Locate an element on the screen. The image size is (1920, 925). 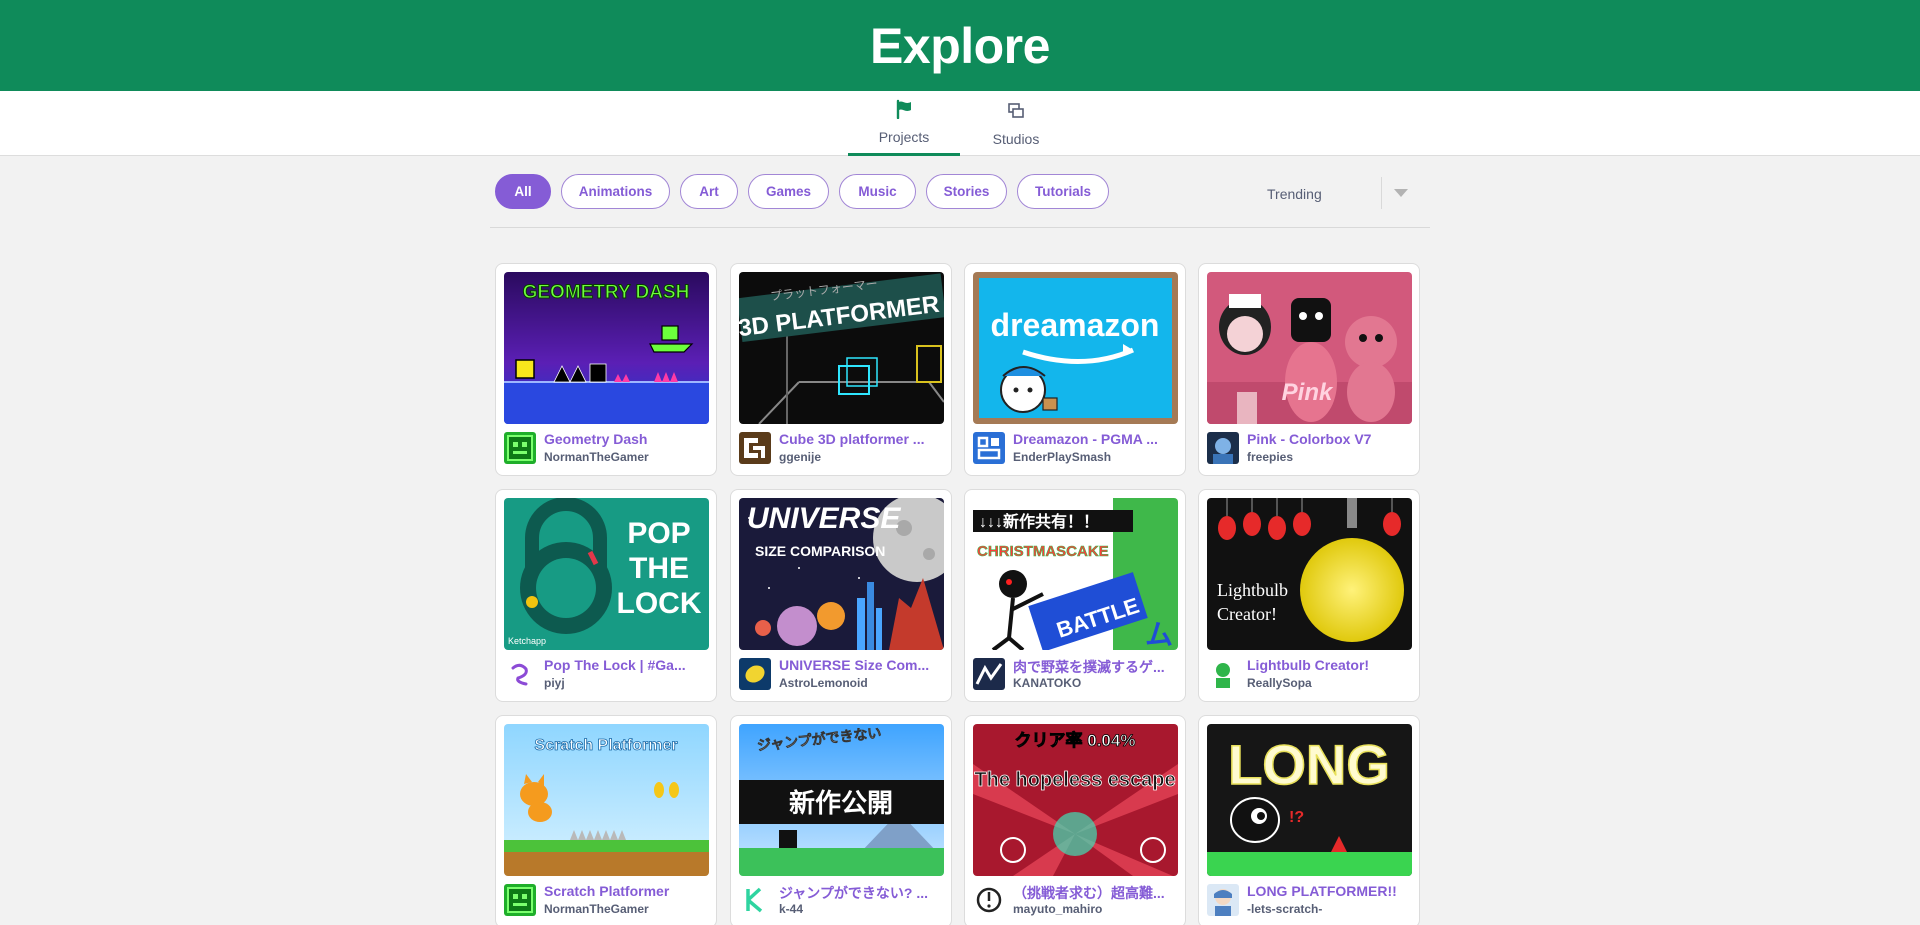
explore-banner: Explore is located at coordinates (960, 45).